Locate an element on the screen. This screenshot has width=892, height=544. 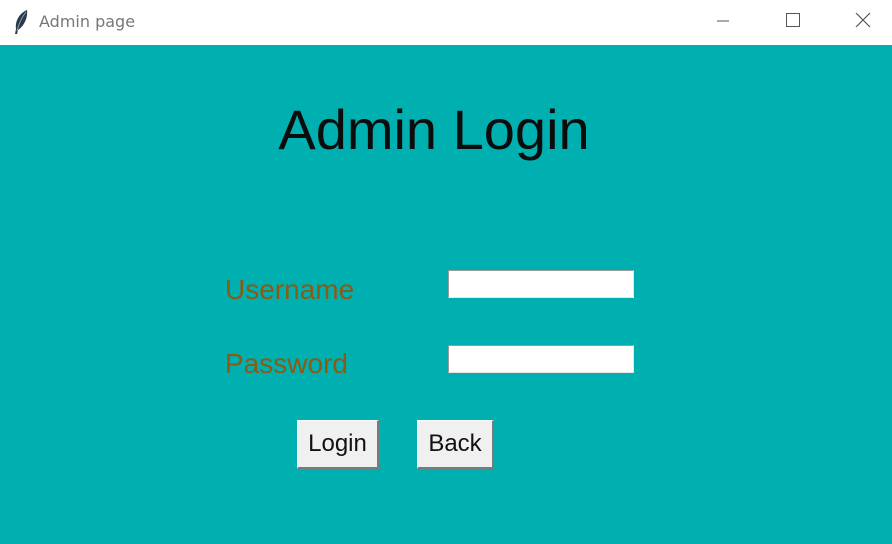
maximize-button is located at coordinates (793, 22).